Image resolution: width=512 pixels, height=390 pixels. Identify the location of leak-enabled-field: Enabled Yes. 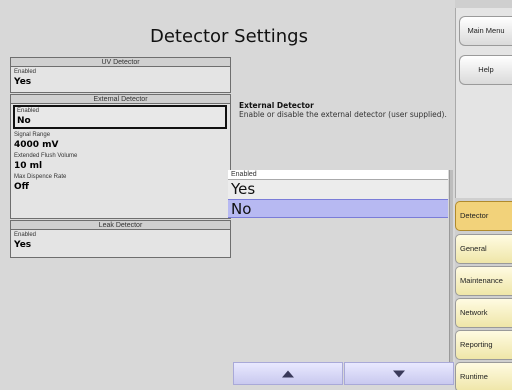
(120, 240).